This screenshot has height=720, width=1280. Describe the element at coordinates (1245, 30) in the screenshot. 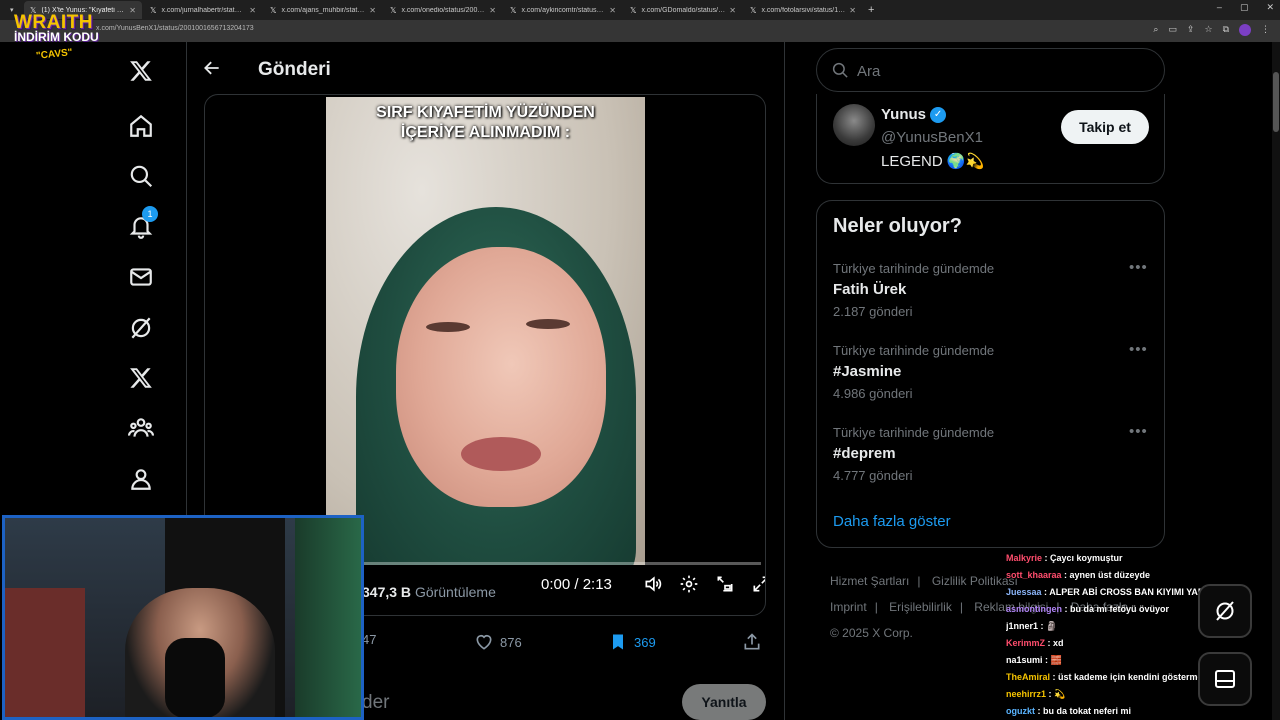

I see `profile-avatar` at that location.